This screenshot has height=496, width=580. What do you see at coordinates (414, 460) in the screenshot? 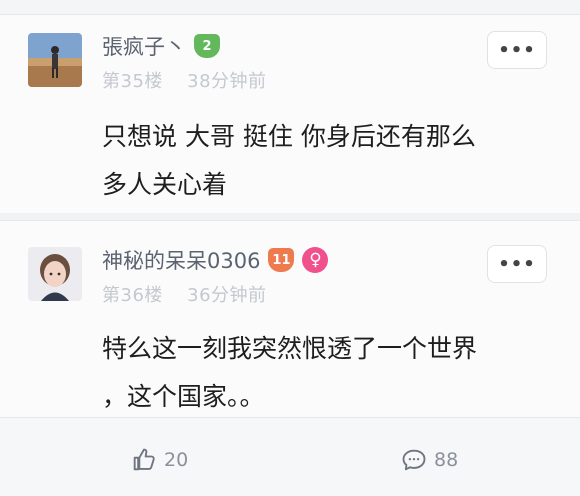
I see `comment-bubble-icon` at bounding box center [414, 460].